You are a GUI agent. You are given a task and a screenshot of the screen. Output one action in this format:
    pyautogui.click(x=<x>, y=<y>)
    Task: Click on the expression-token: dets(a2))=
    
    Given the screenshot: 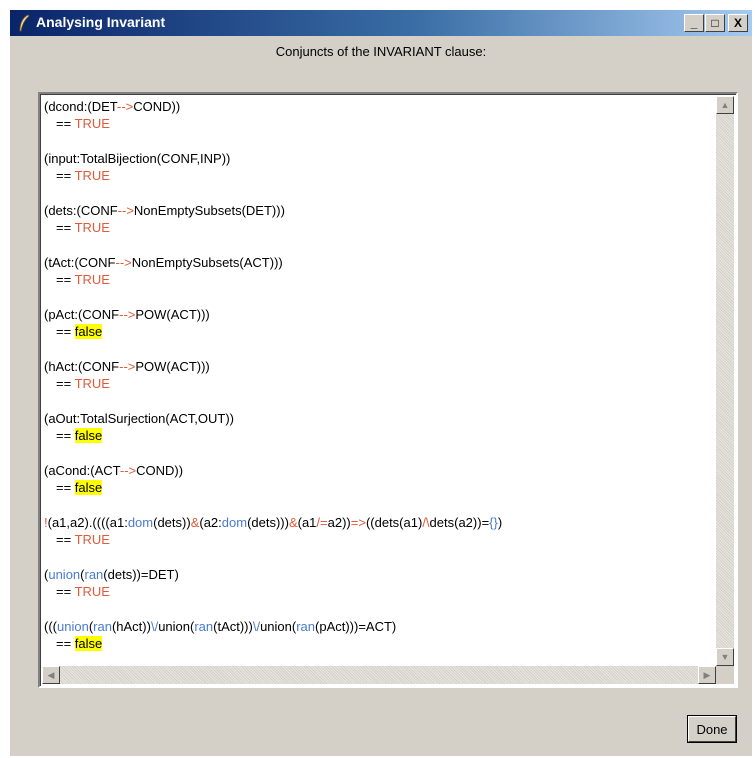 What is the action you would take?
    pyautogui.click(x=459, y=522)
    